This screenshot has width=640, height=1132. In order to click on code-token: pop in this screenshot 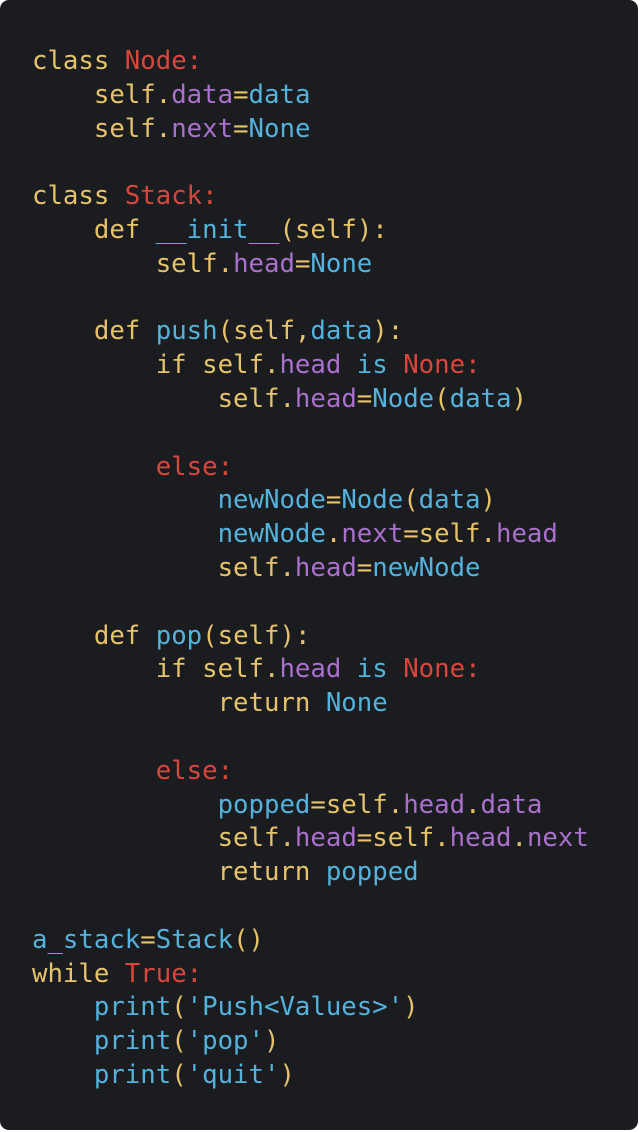, I will do `click(179, 635)`.